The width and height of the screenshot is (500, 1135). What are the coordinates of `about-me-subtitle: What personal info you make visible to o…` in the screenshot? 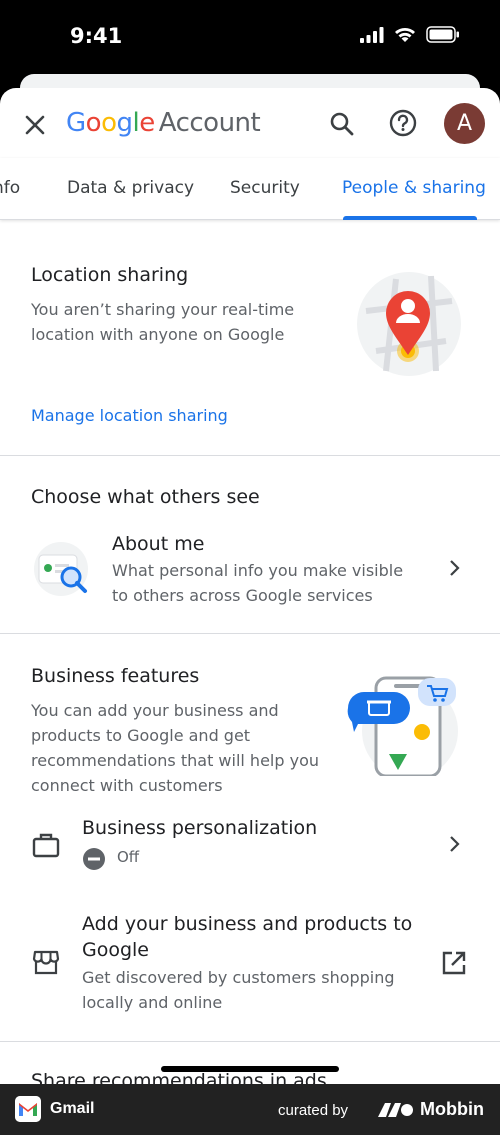 It's located at (258, 583).